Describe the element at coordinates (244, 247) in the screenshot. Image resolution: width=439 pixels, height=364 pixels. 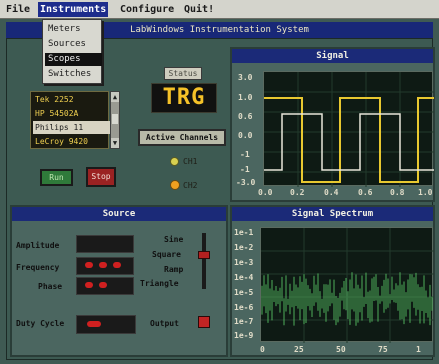
I see `spectrum-y-tick: 1e-2` at that location.